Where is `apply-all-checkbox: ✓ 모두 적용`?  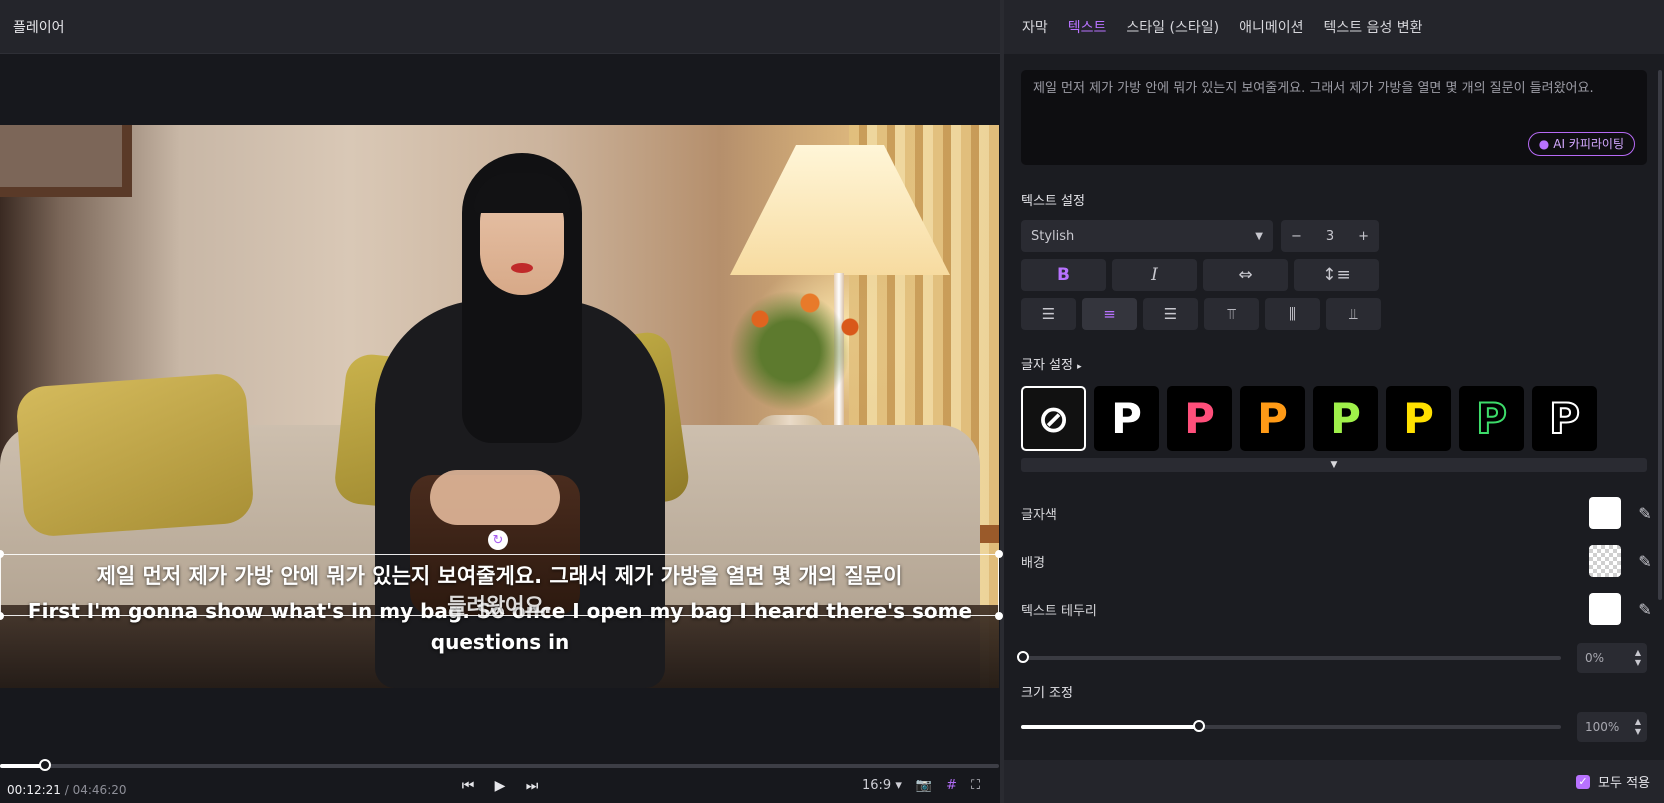 apply-all-checkbox: ✓ 모두 적용 is located at coordinates (1613, 781).